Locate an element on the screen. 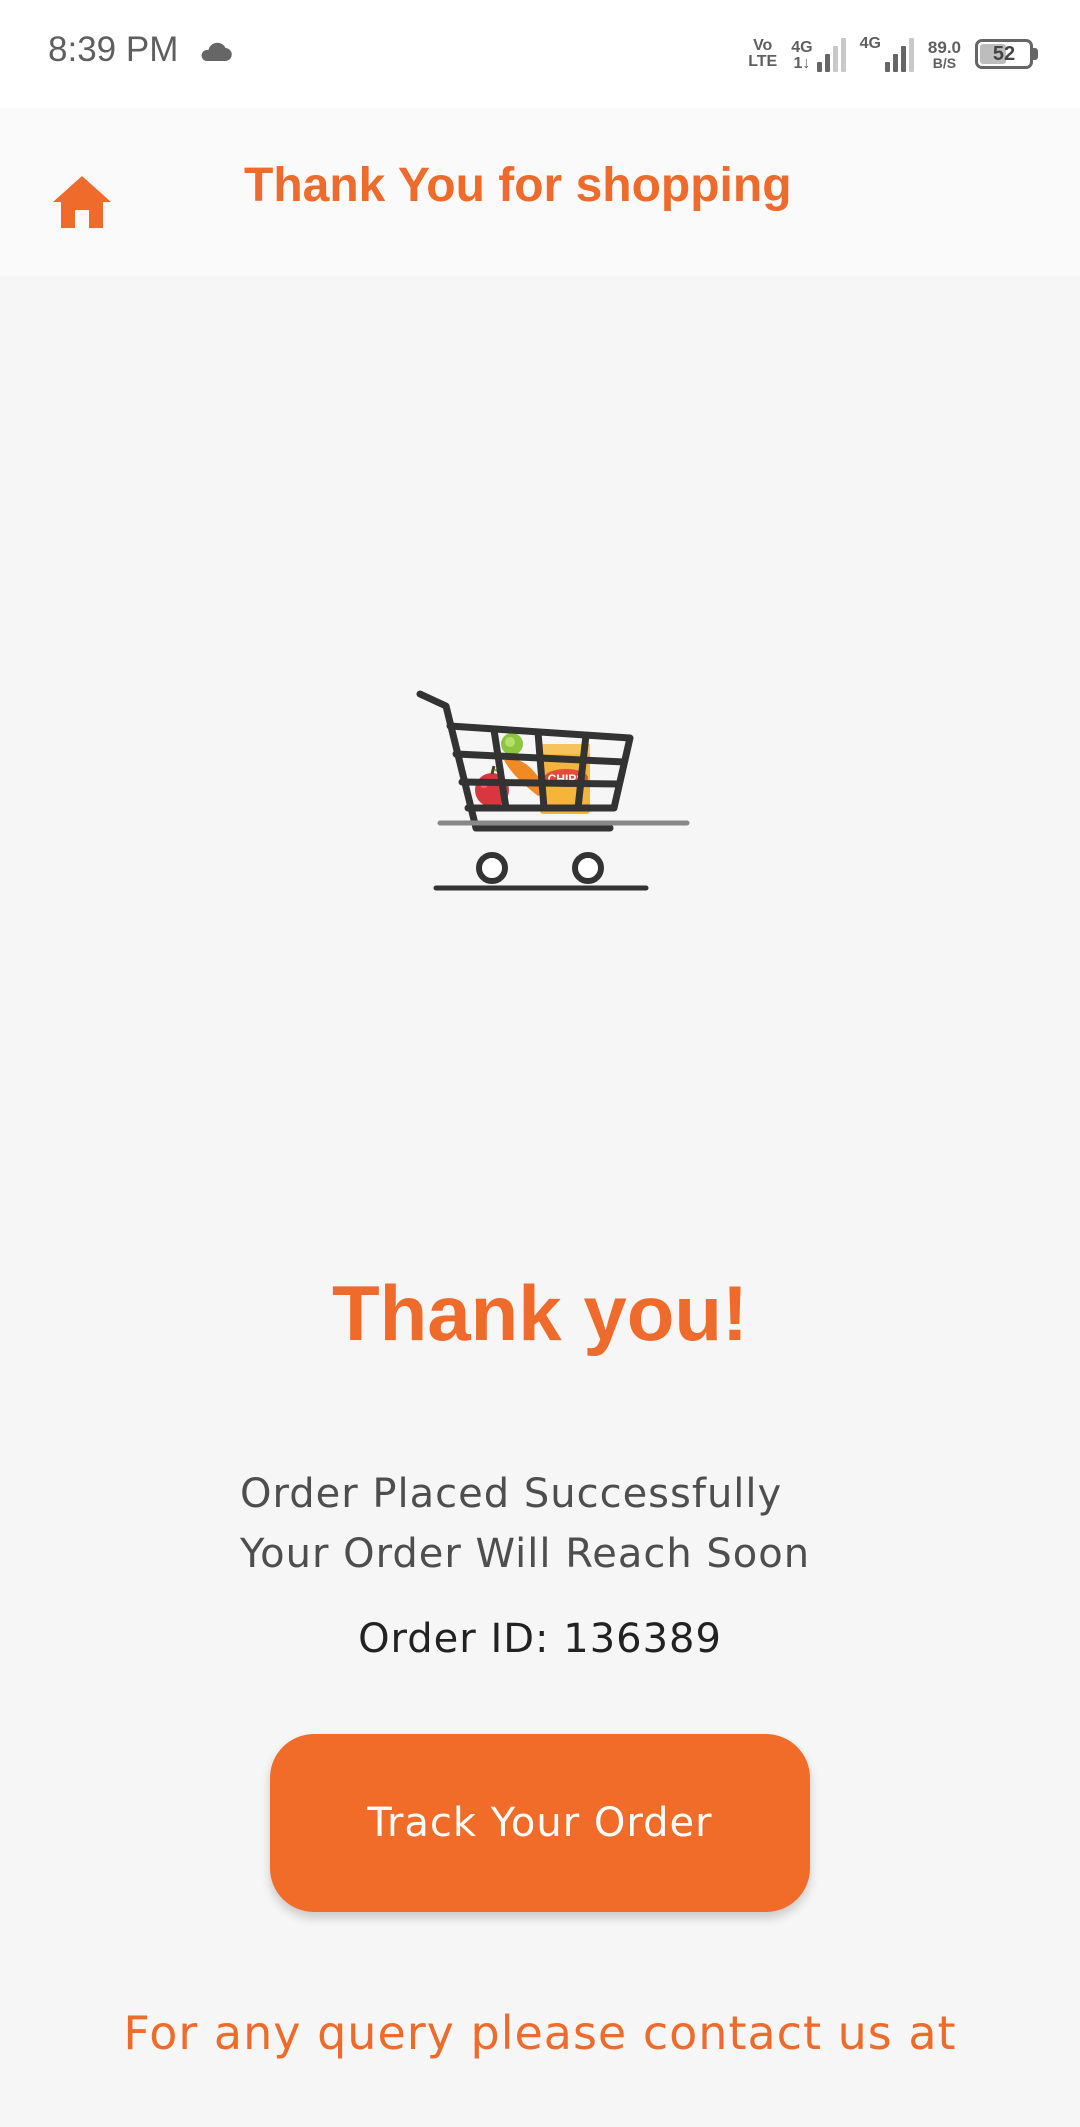 The image size is (1080, 2127). home-icon is located at coordinates (82, 202).